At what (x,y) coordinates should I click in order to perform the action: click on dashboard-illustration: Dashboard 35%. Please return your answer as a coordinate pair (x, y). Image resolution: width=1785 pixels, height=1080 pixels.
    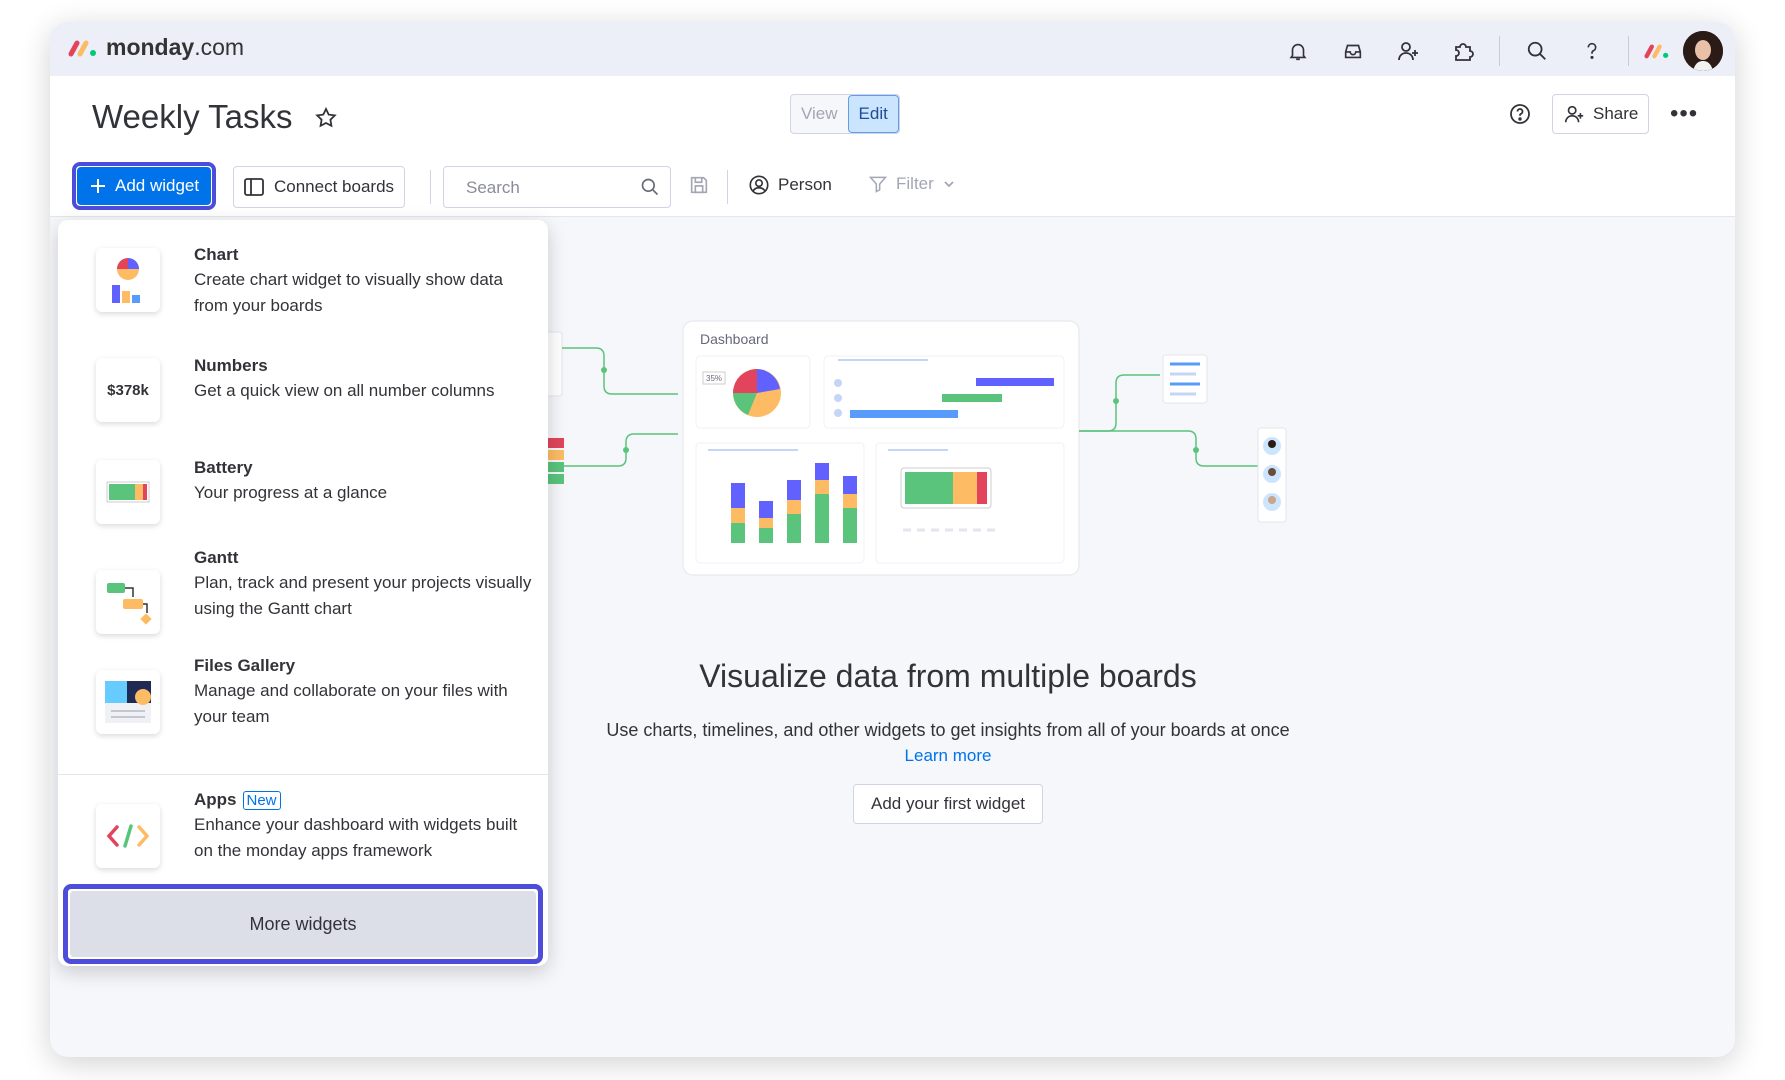
    Looking at the image, I should click on (917, 448).